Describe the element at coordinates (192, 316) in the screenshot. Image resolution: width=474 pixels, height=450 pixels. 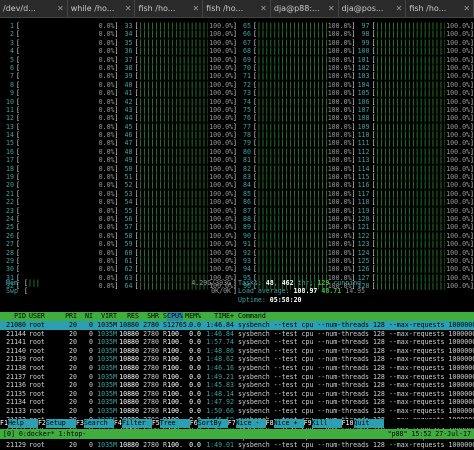
I see `col-mem: MEM%` at that location.